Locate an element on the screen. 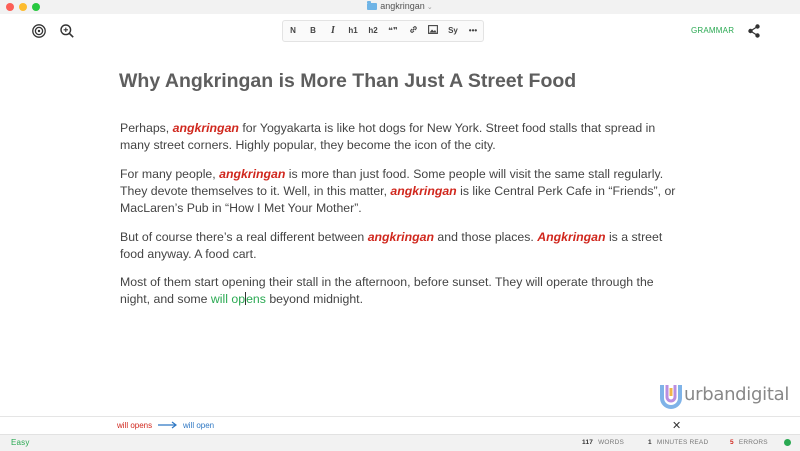 This screenshot has width=800, height=451. error-count: 5 ERRORS is located at coordinates (749, 442).